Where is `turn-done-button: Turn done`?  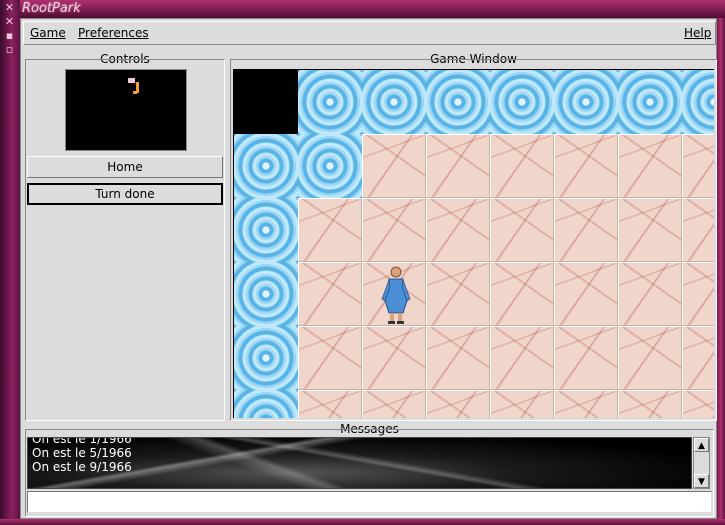 turn-done-button: Turn done is located at coordinates (125, 194).